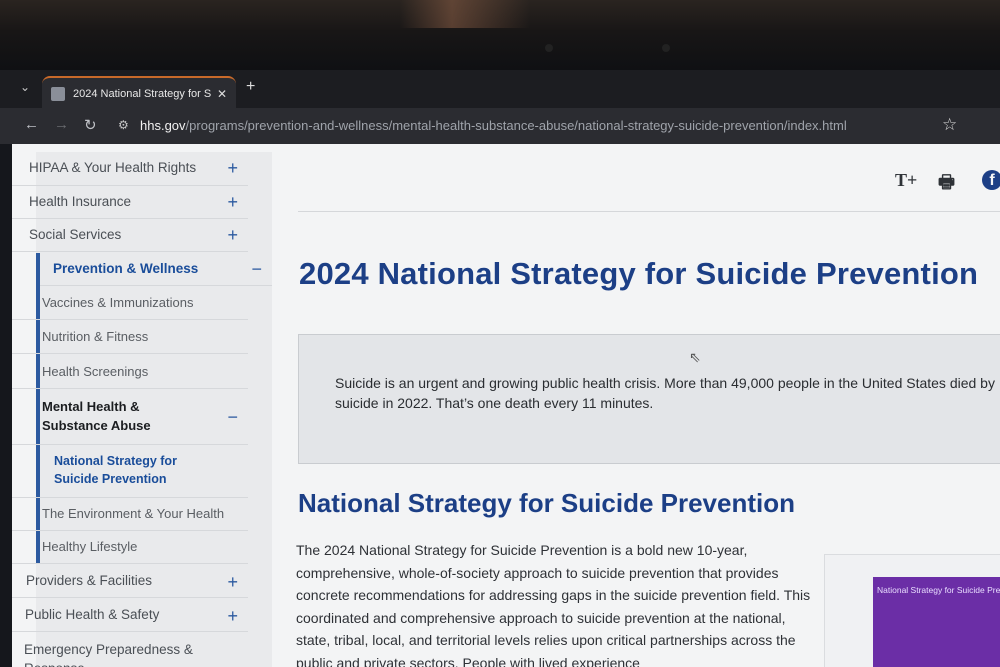 The height and width of the screenshot is (667, 1000). I want to click on sidebar-item-hipaa: HIPAA & Your Health Rights +, so click(130, 169).